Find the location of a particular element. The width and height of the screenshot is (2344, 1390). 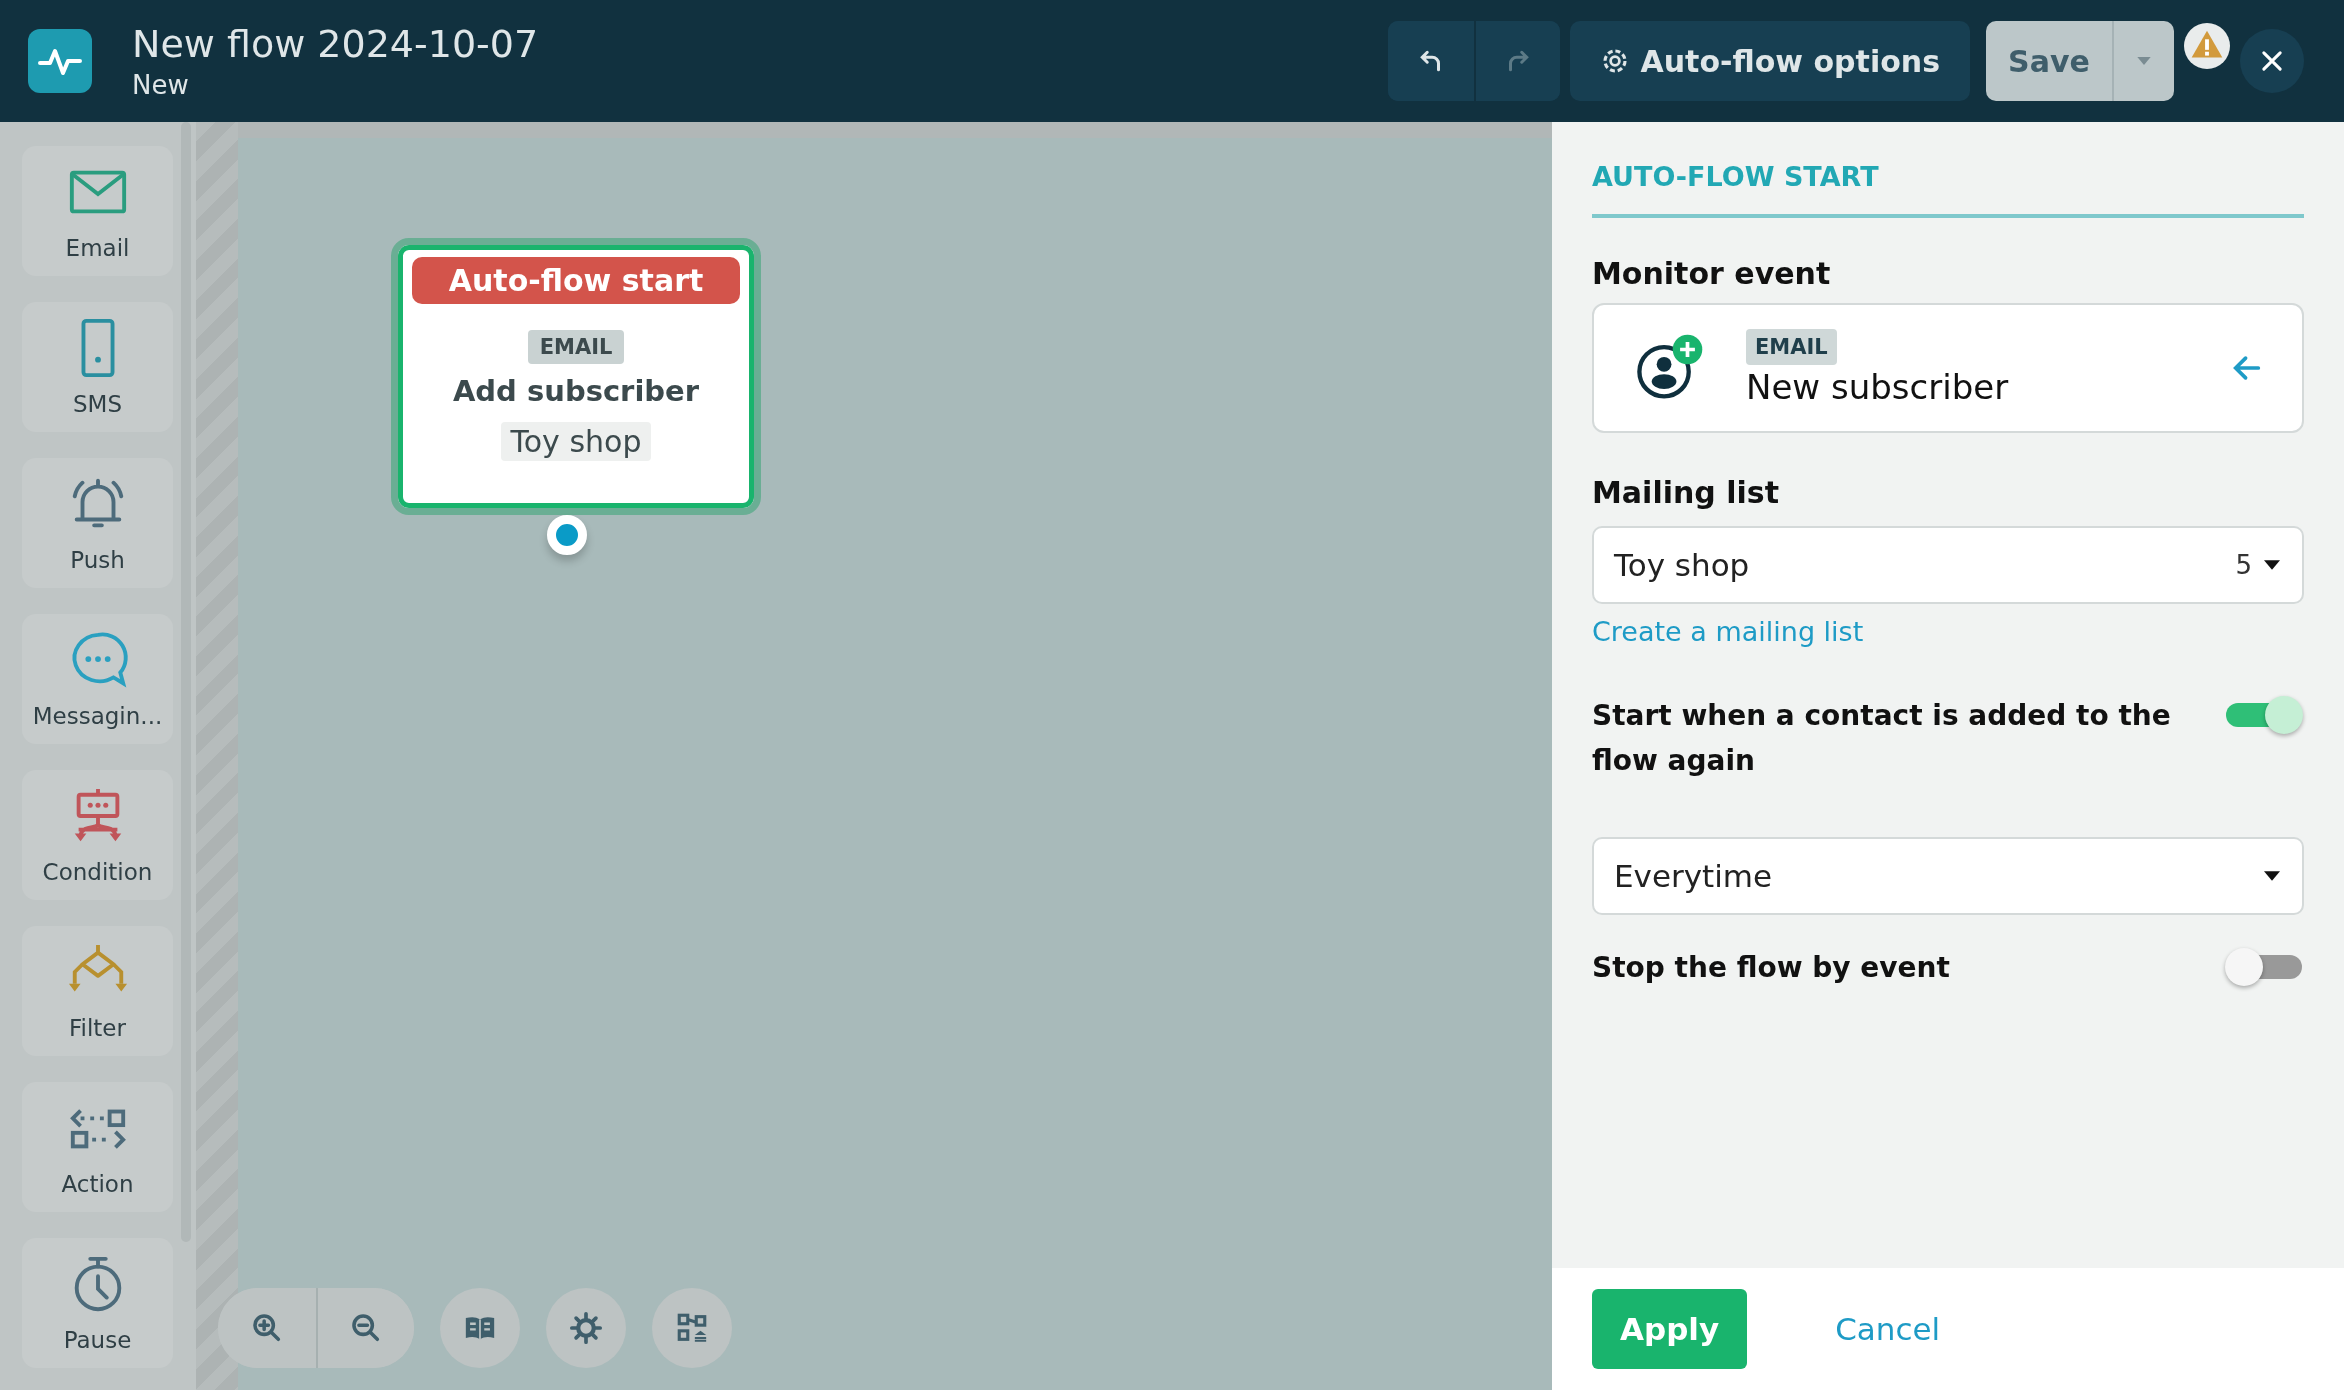

output-port is located at coordinates (567, 535).